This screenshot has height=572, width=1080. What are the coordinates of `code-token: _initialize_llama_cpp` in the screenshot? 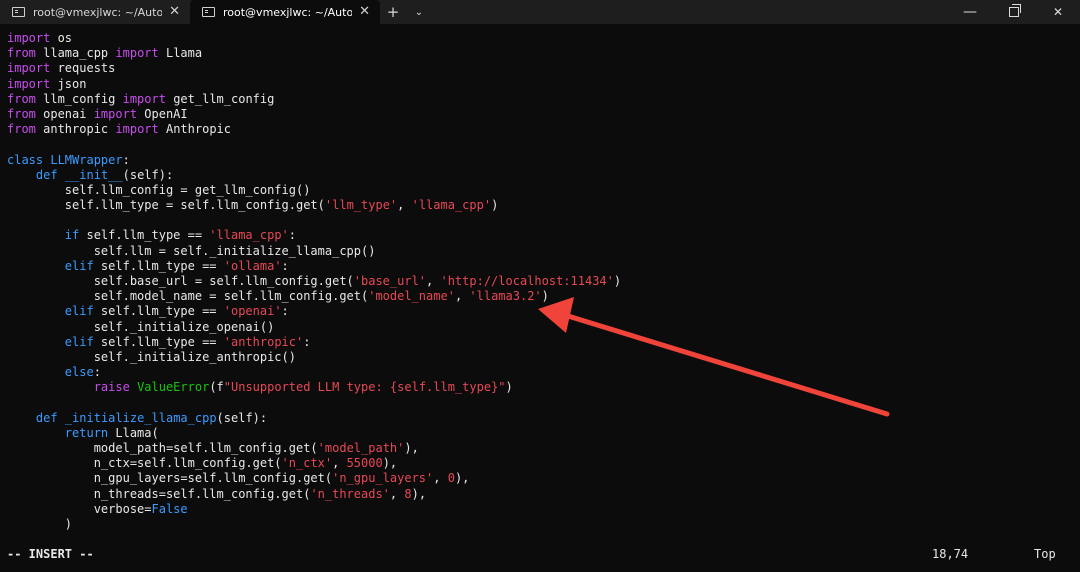 It's located at (140, 417).